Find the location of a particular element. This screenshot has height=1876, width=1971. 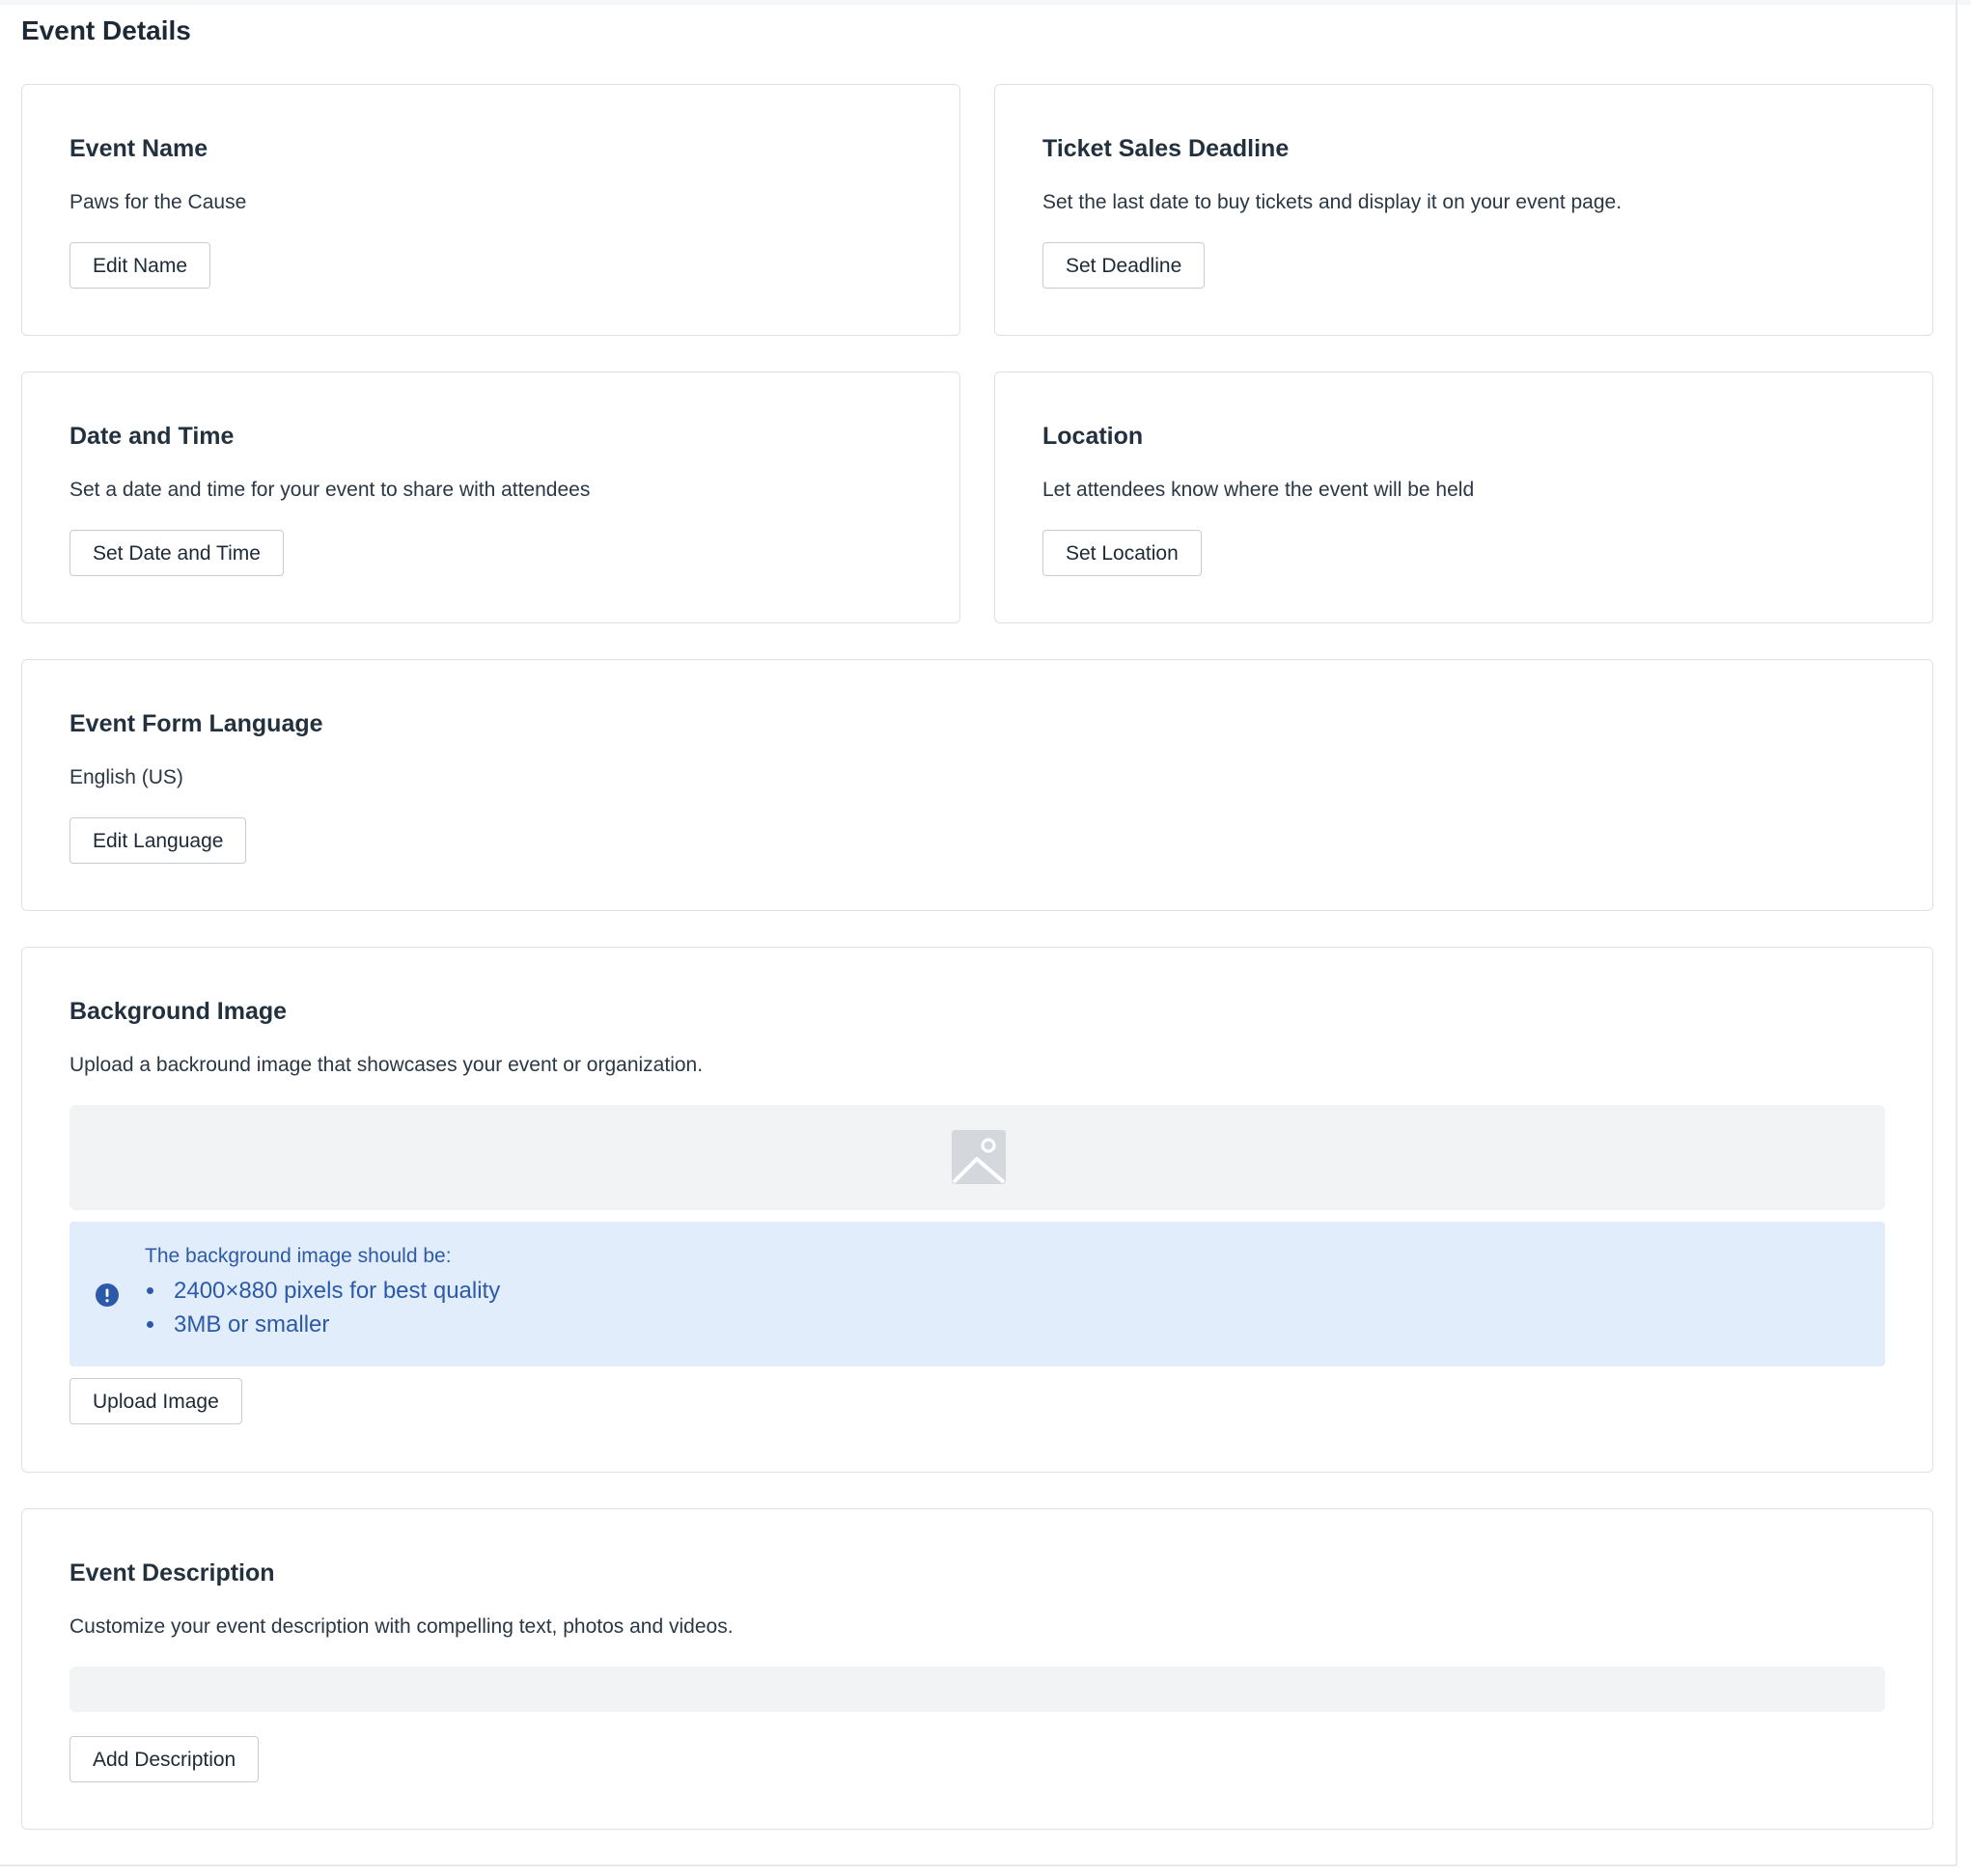

background-image-title: Background Image is located at coordinates (178, 1011).